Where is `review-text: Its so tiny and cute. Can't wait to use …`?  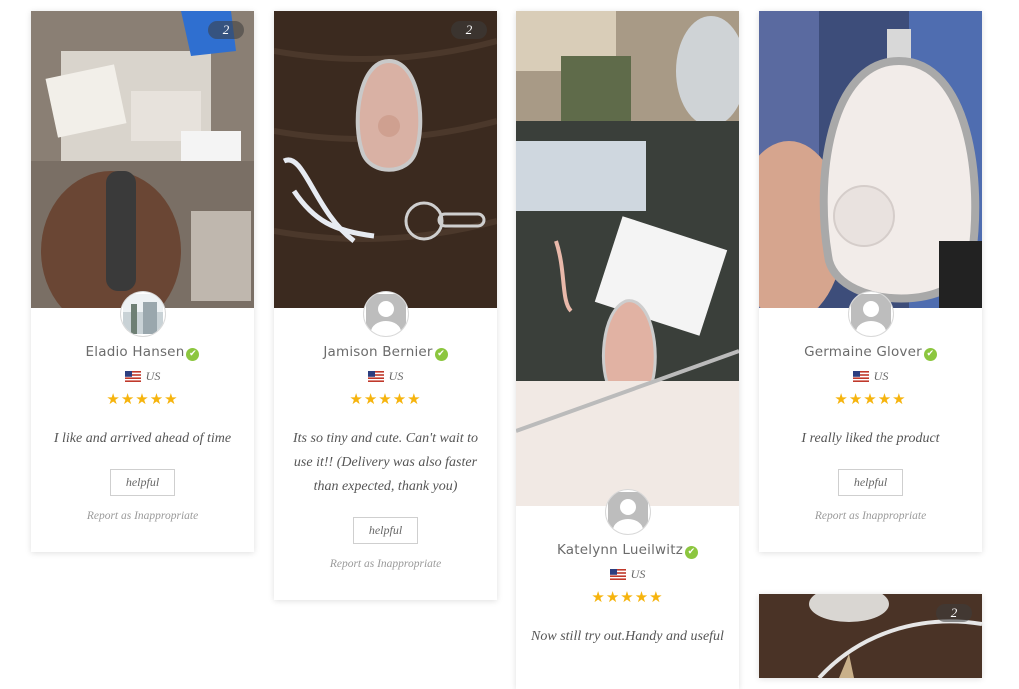 review-text: Its so tiny and cute. Can't wait to use … is located at coordinates (385, 462).